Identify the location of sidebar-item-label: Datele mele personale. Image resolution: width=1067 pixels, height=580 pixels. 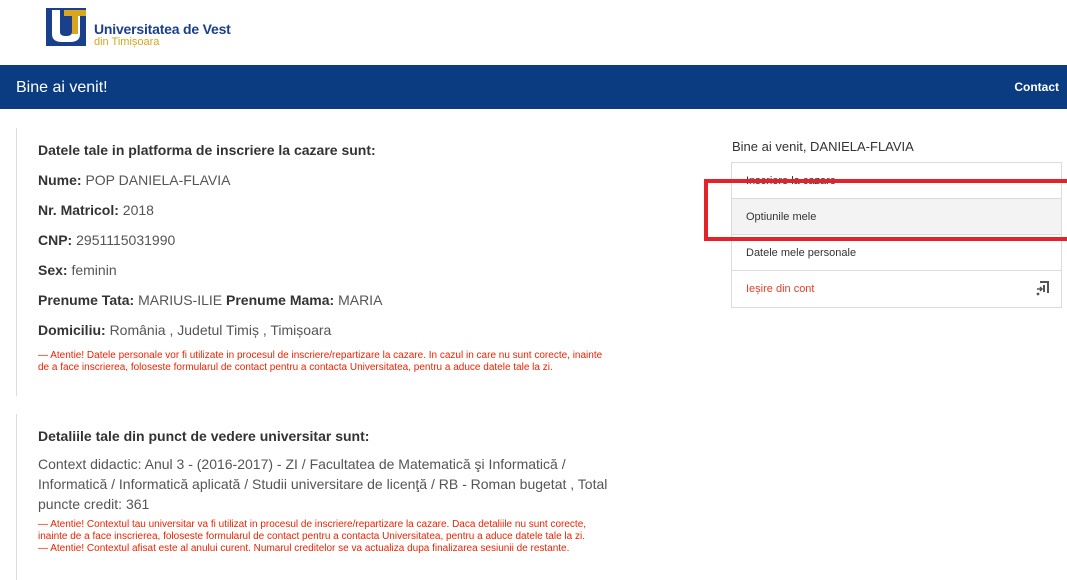
(801, 253).